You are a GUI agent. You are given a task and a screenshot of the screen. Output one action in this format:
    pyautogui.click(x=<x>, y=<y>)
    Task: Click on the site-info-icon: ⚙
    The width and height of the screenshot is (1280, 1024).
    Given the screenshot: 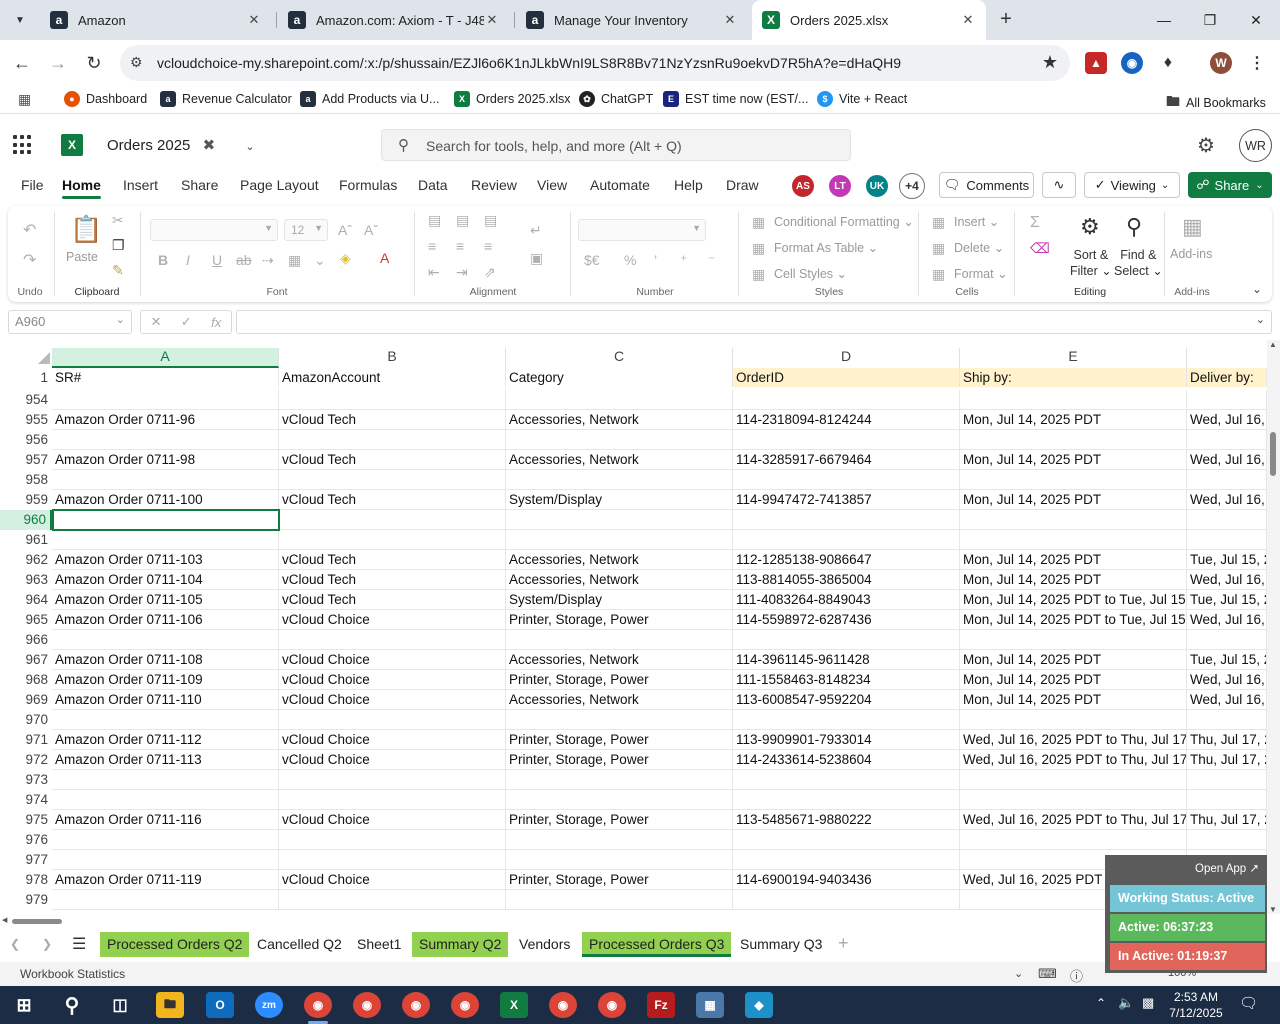 What is the action you would take?
    pyautogui.click(x=136, y=62)
    